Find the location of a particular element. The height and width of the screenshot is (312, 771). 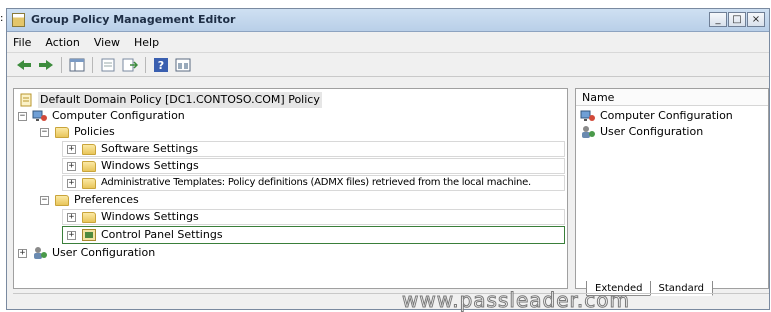

details-item-label: User Configuration is located at coordinates (652, 131).